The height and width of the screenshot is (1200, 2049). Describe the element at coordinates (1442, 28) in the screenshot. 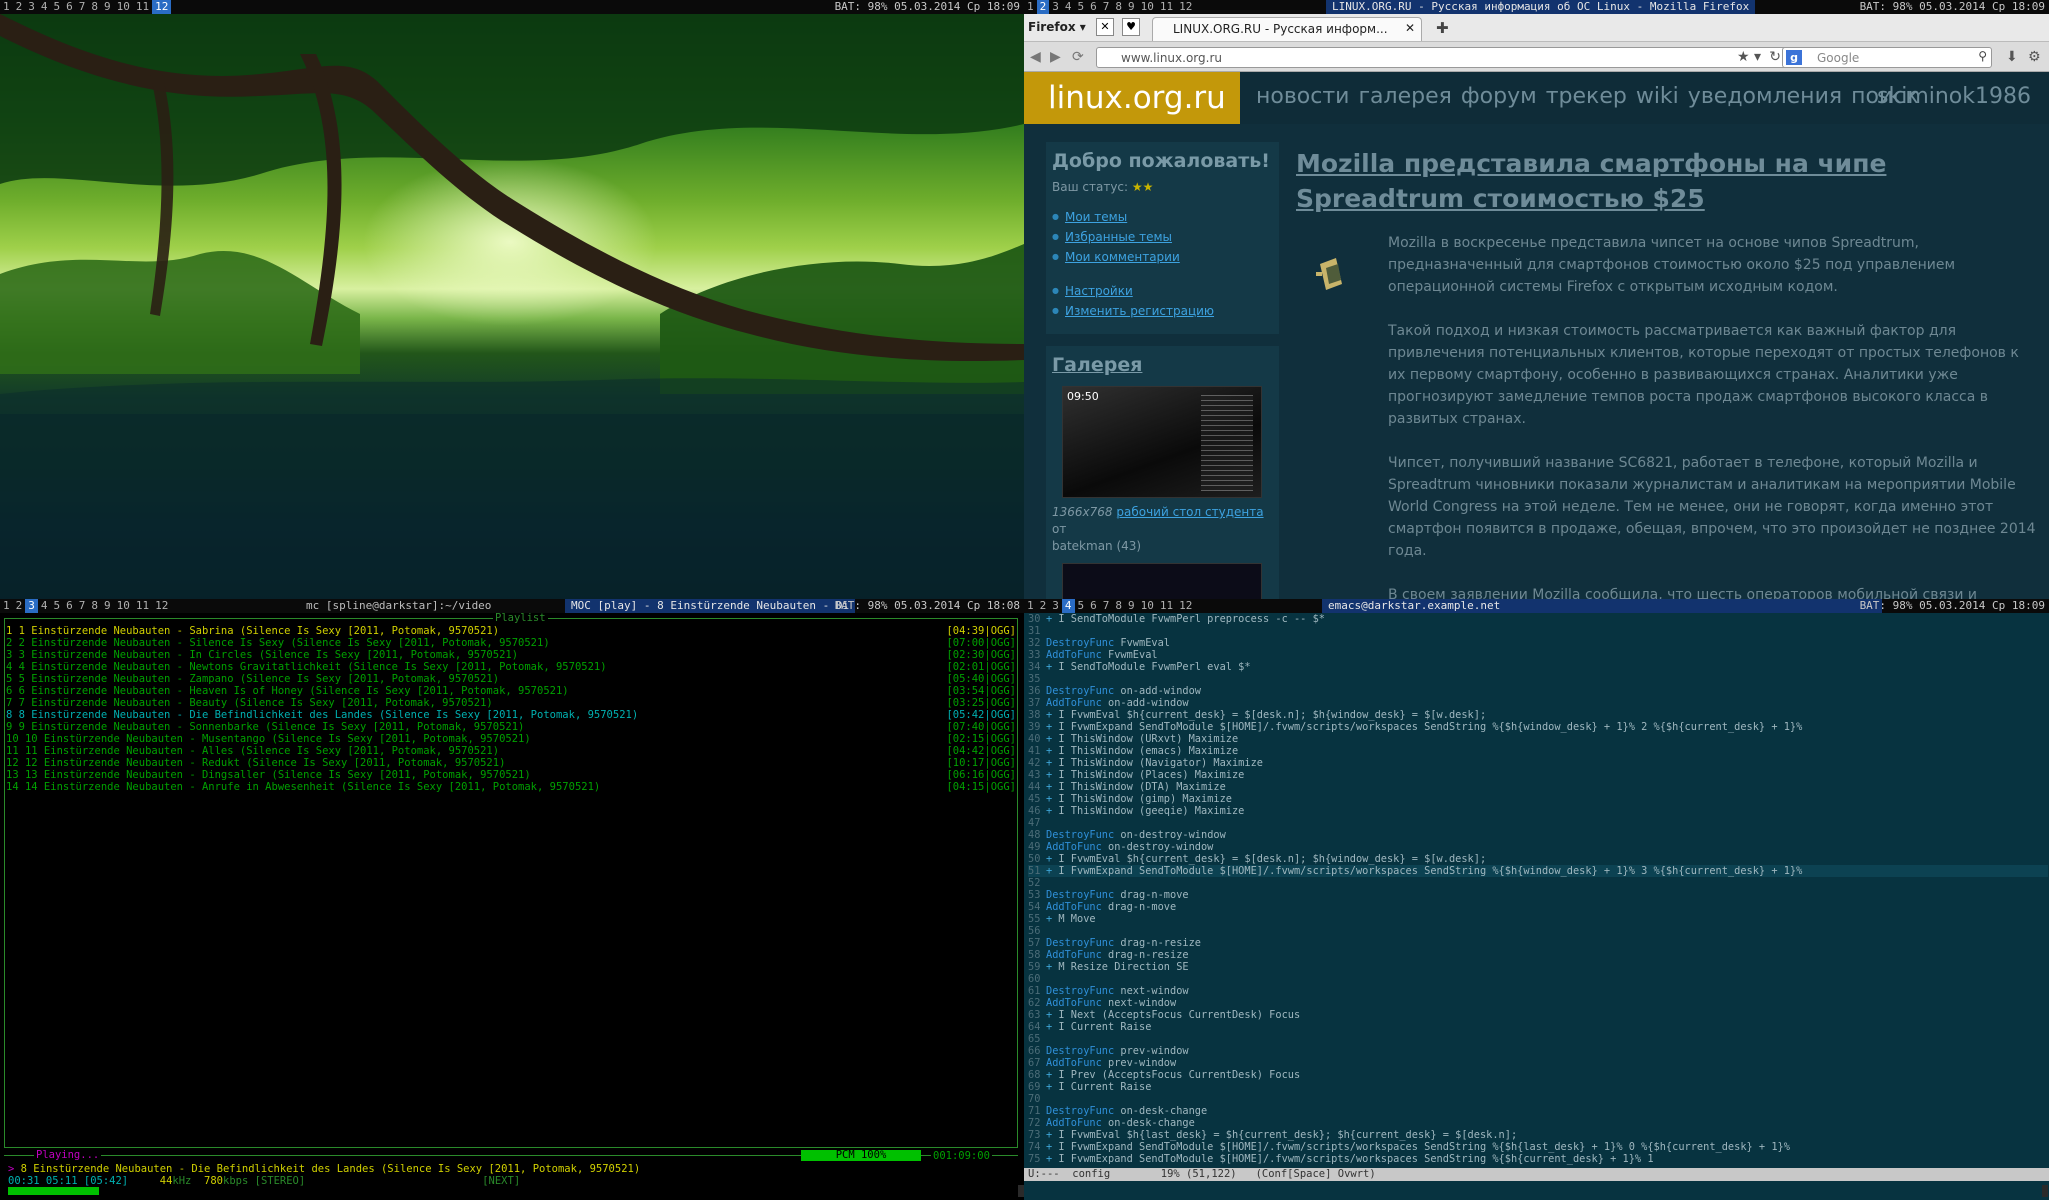

I see `new-tab-icon: ✚` at that location.